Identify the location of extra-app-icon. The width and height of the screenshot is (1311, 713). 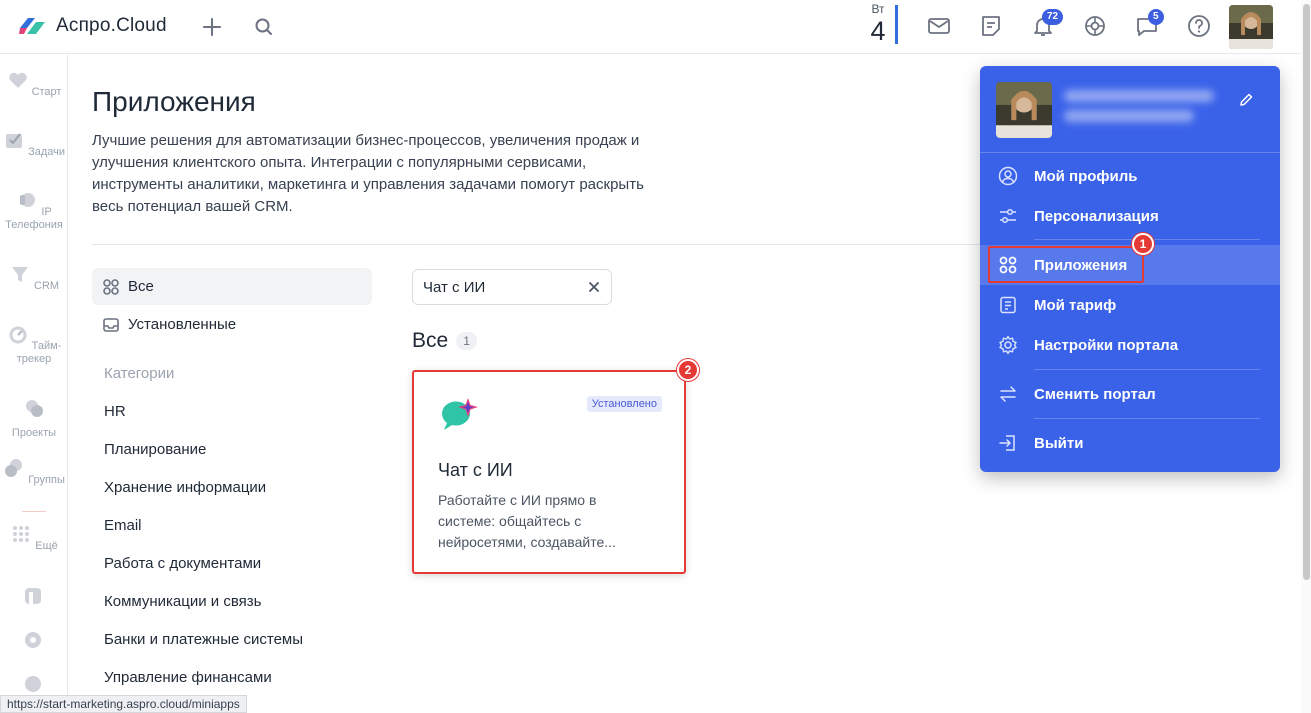
(33, 684).